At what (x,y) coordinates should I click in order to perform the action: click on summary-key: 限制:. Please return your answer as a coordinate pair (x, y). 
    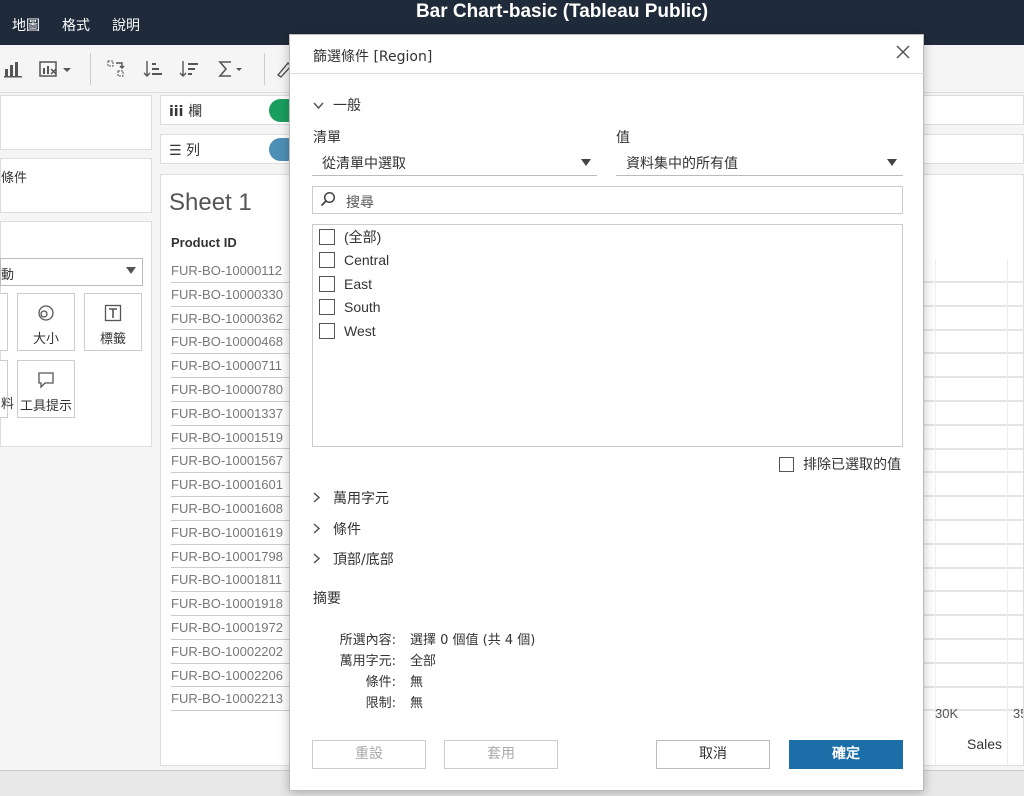
    Looking at the image, I should click on (380, 703).